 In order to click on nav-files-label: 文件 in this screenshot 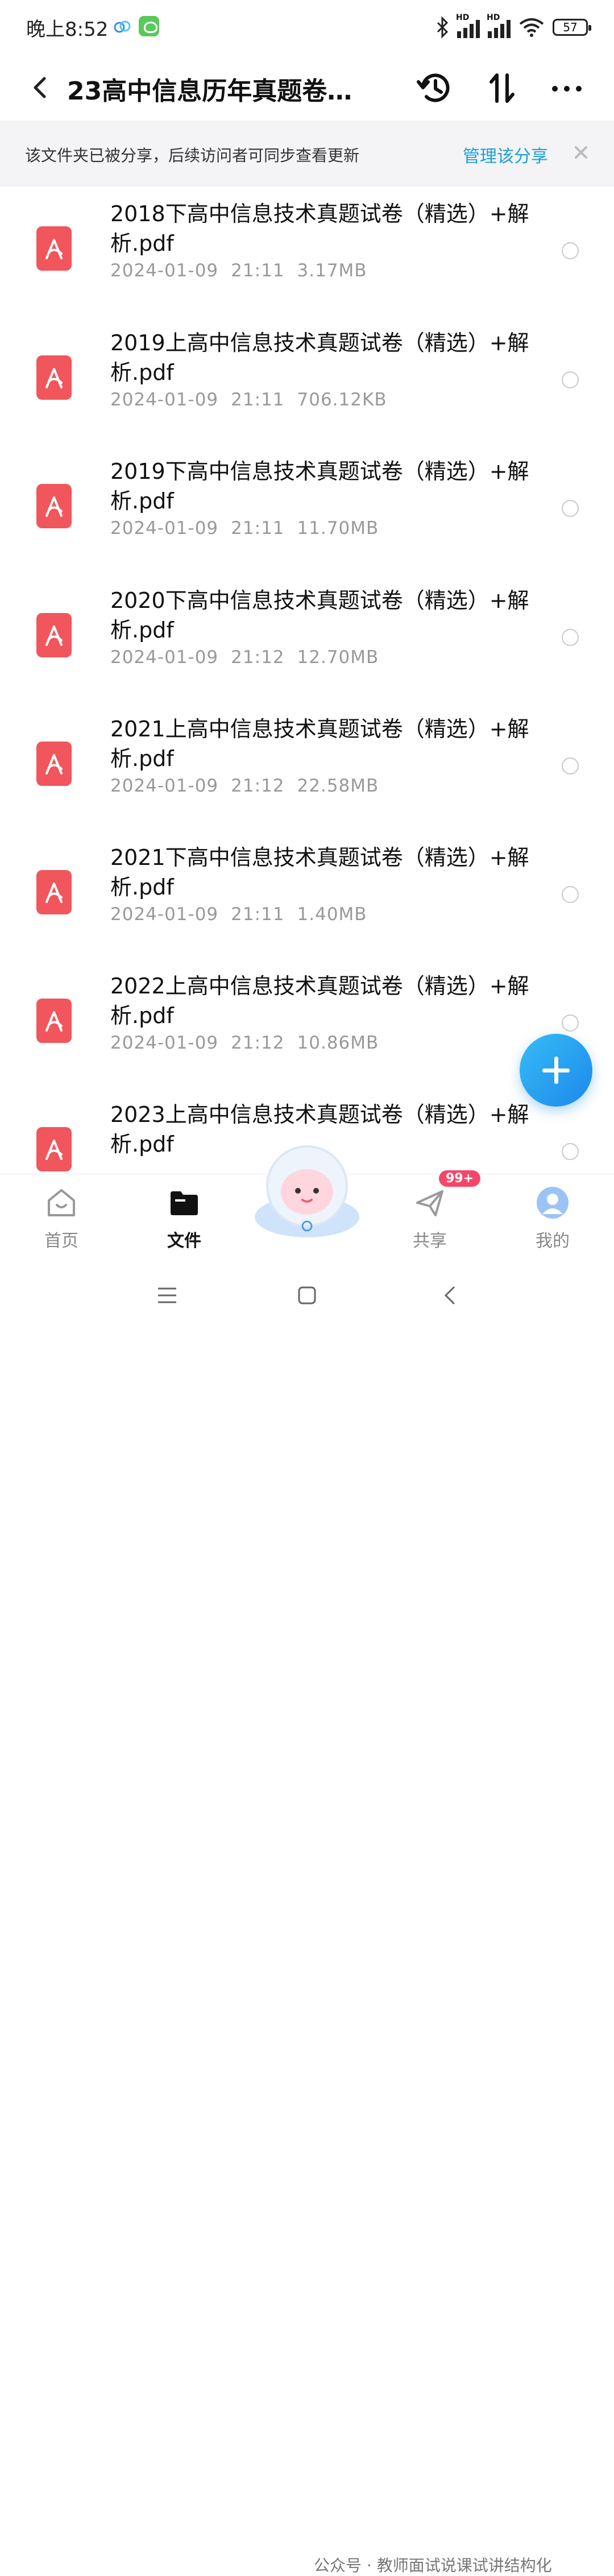, I will do `click(184, 1241)`.